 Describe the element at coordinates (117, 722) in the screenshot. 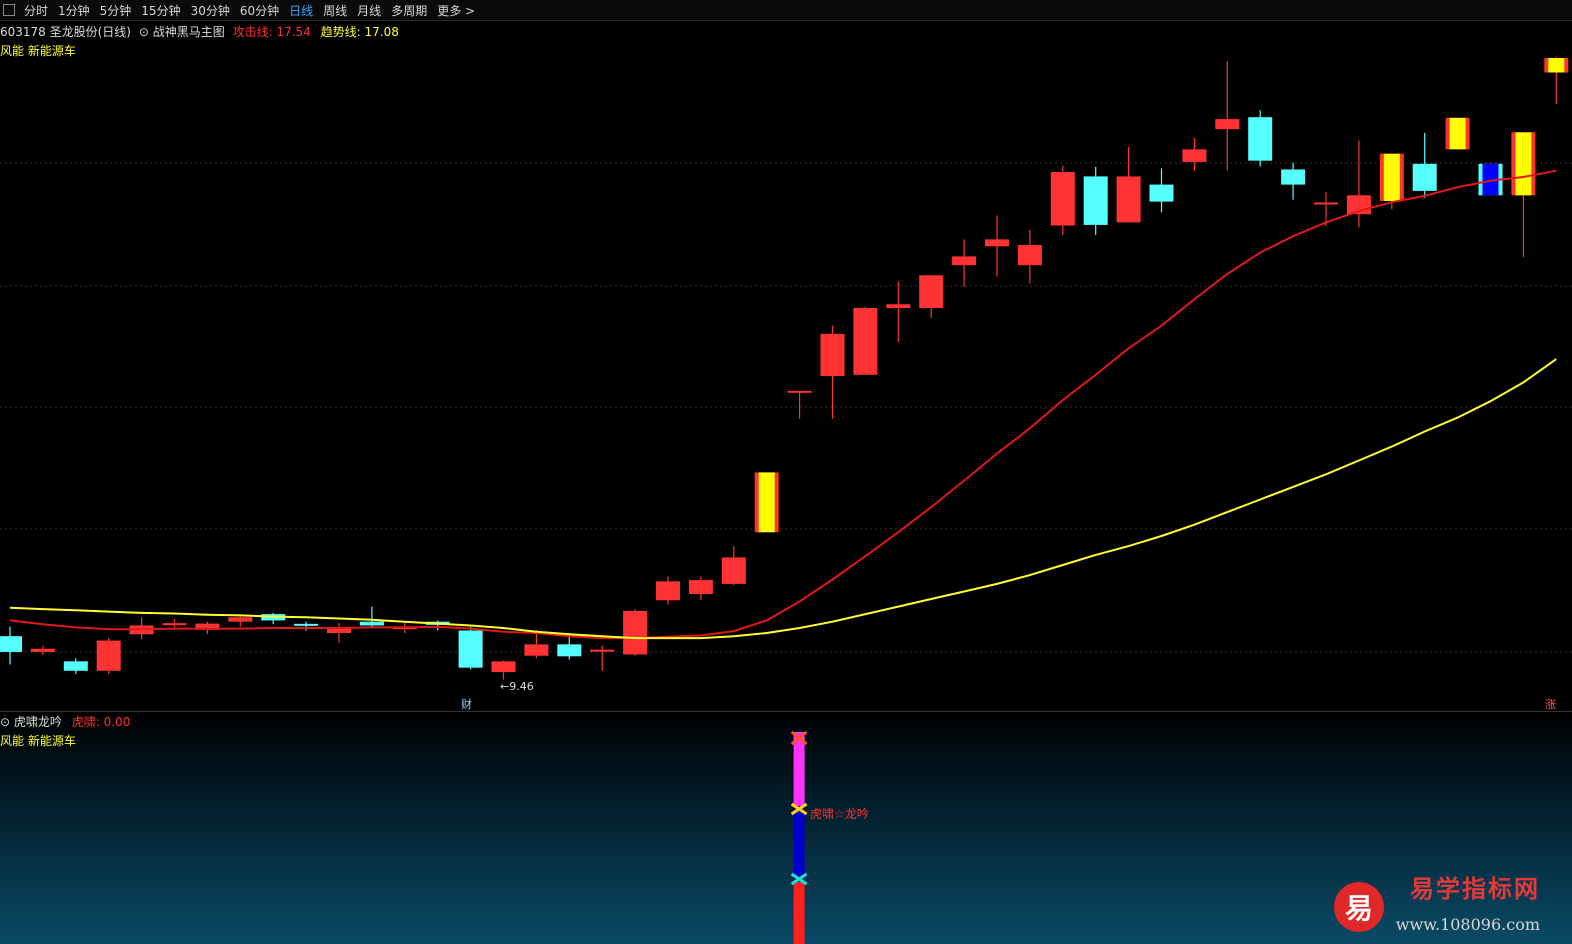

I see `sub-value: 0.00` at that location.